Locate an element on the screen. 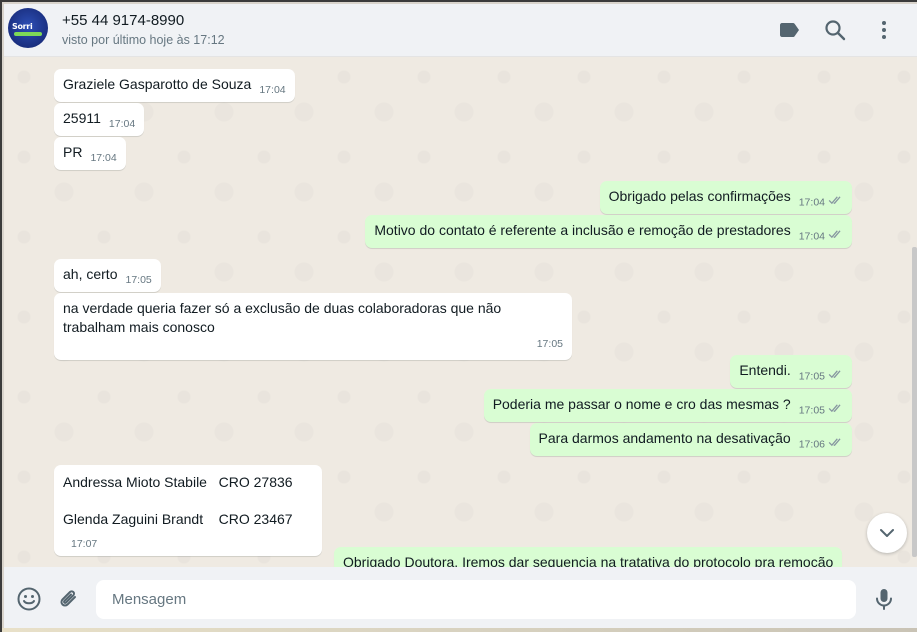 This screenshot has width=917, height=632. composer is located at coordinates (460, 597).